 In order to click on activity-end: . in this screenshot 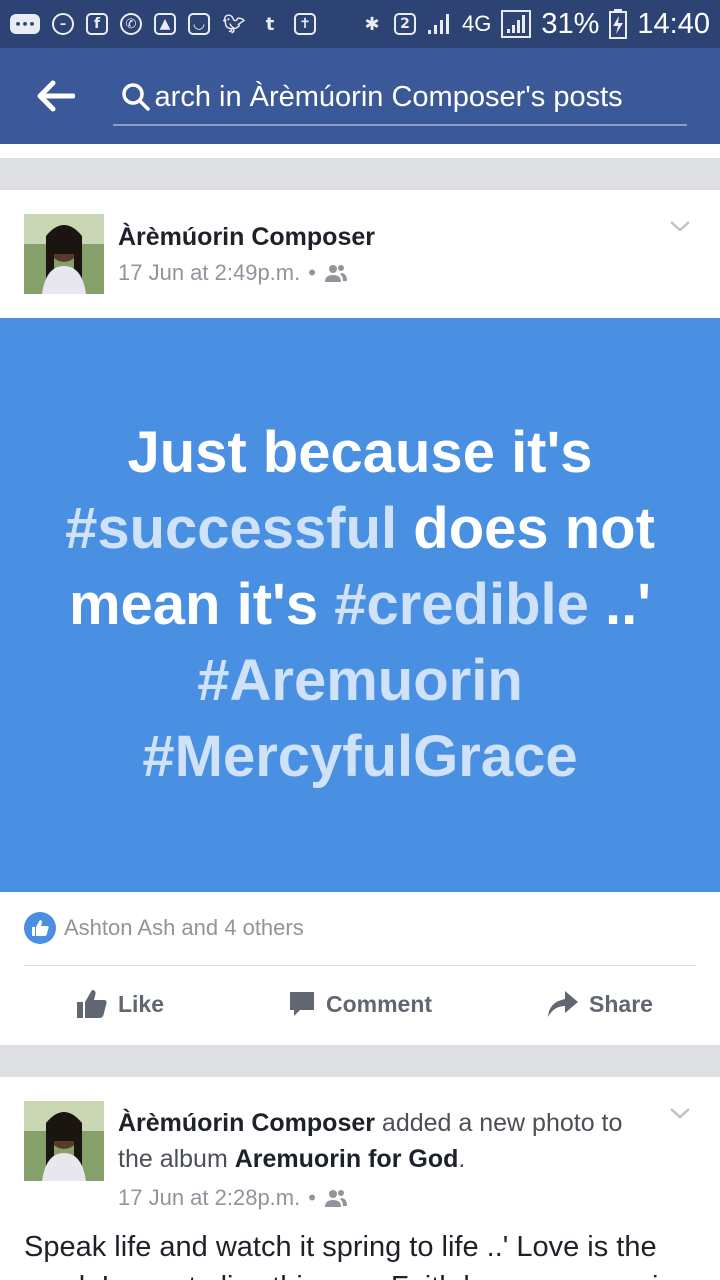, I will do `click(462, 1159)`.